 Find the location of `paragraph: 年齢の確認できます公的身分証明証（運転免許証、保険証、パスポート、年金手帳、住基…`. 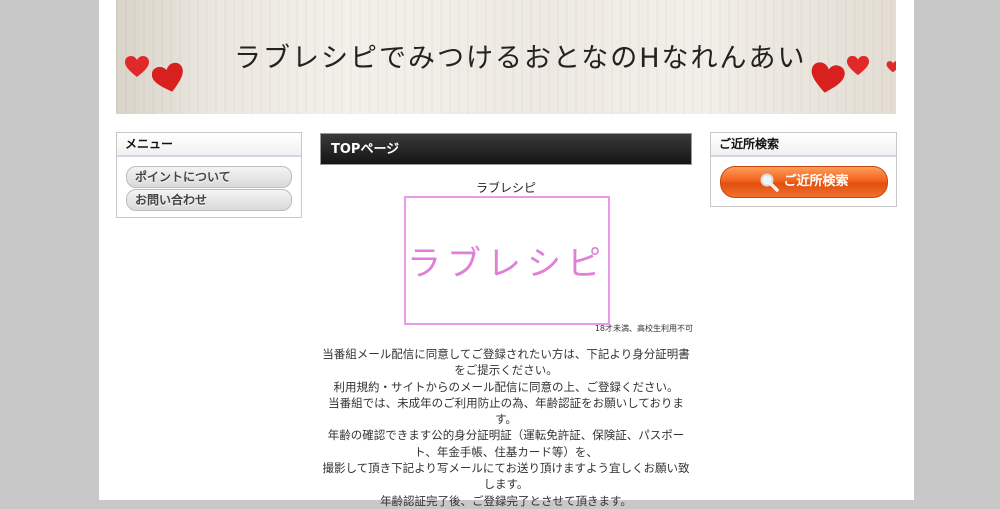

paragraph: 年齢の確認できます公的身分証明証（運転免許証、保険証、パスポート、年金手帳、住基… is located at coordinates (506, 443).